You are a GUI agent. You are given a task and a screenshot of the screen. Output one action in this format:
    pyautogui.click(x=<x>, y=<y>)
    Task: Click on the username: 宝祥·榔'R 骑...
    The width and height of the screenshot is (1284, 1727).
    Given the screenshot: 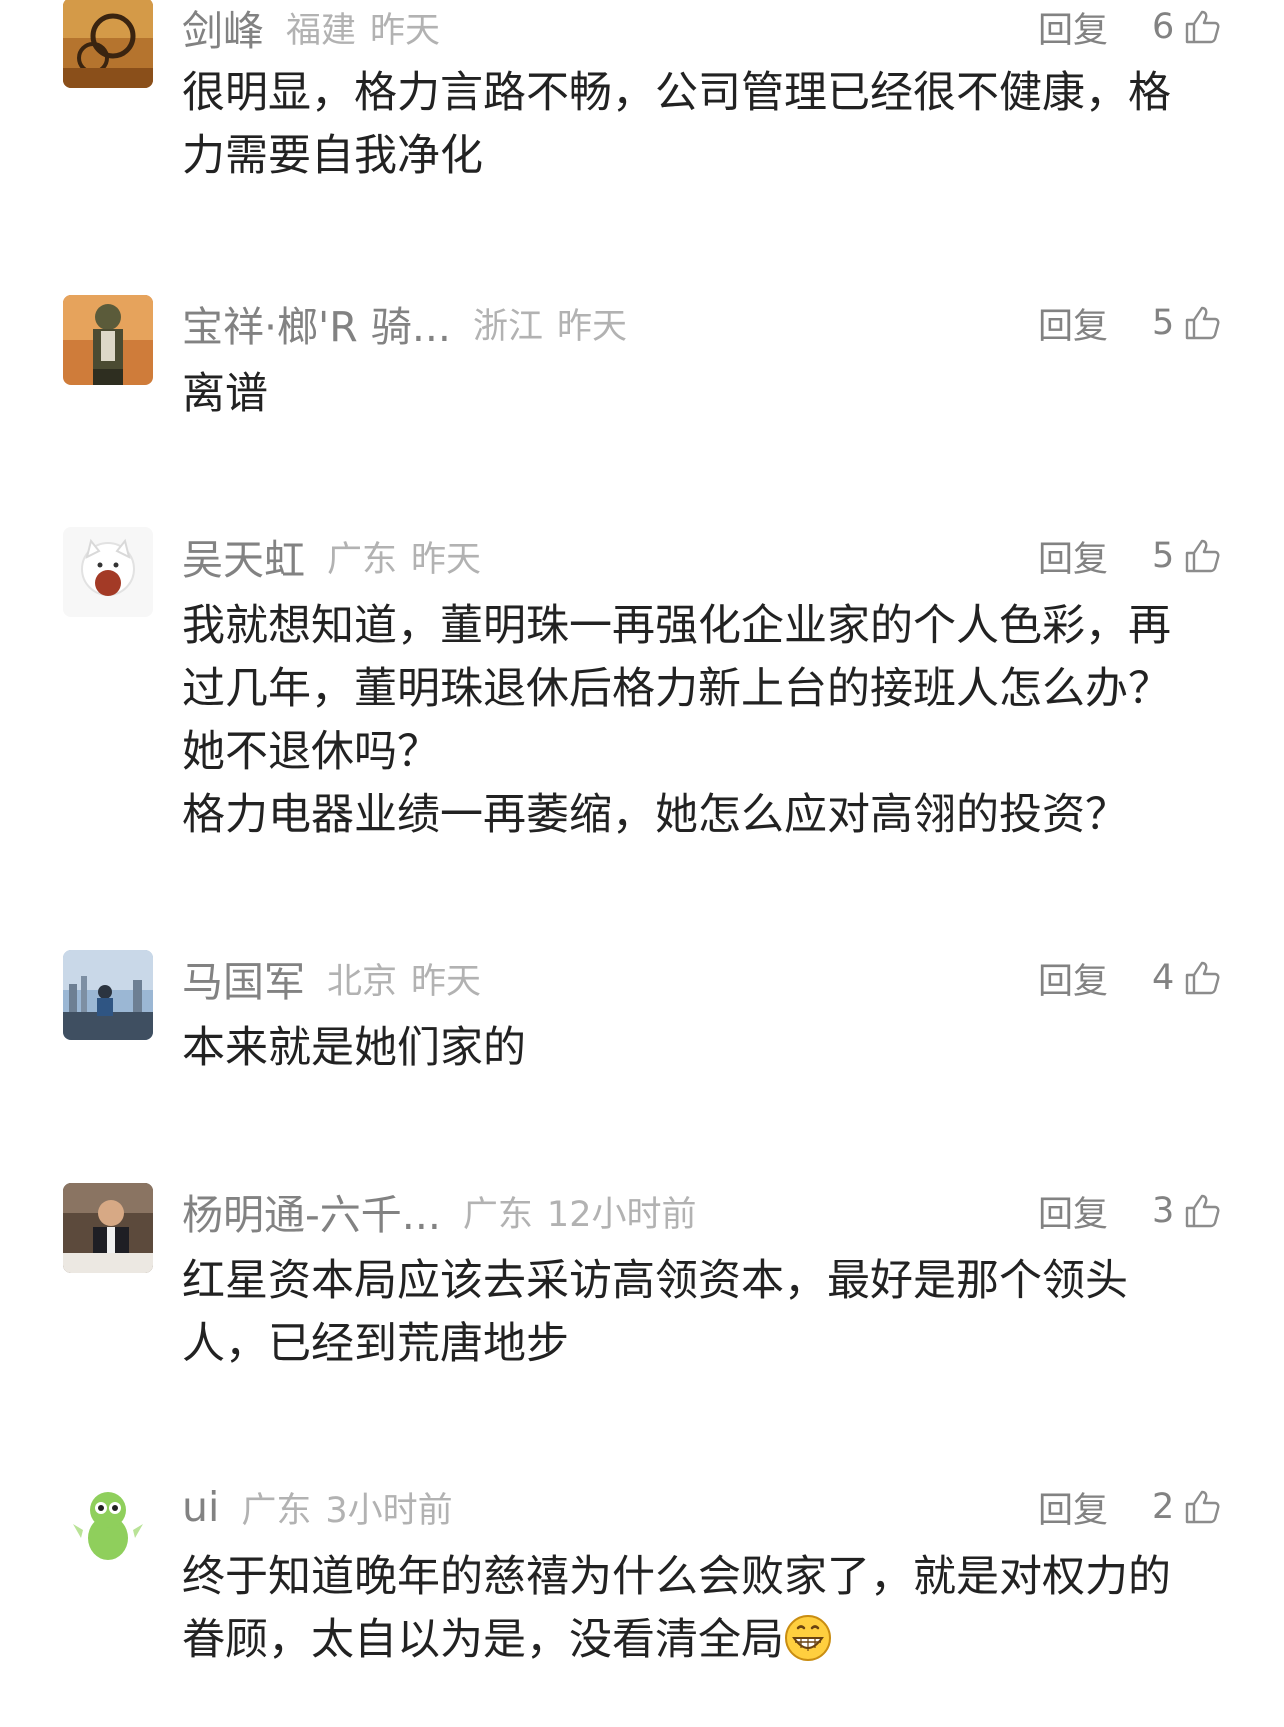 What is the action you would take?
    pyautogui.click(x=316, y=323)
    